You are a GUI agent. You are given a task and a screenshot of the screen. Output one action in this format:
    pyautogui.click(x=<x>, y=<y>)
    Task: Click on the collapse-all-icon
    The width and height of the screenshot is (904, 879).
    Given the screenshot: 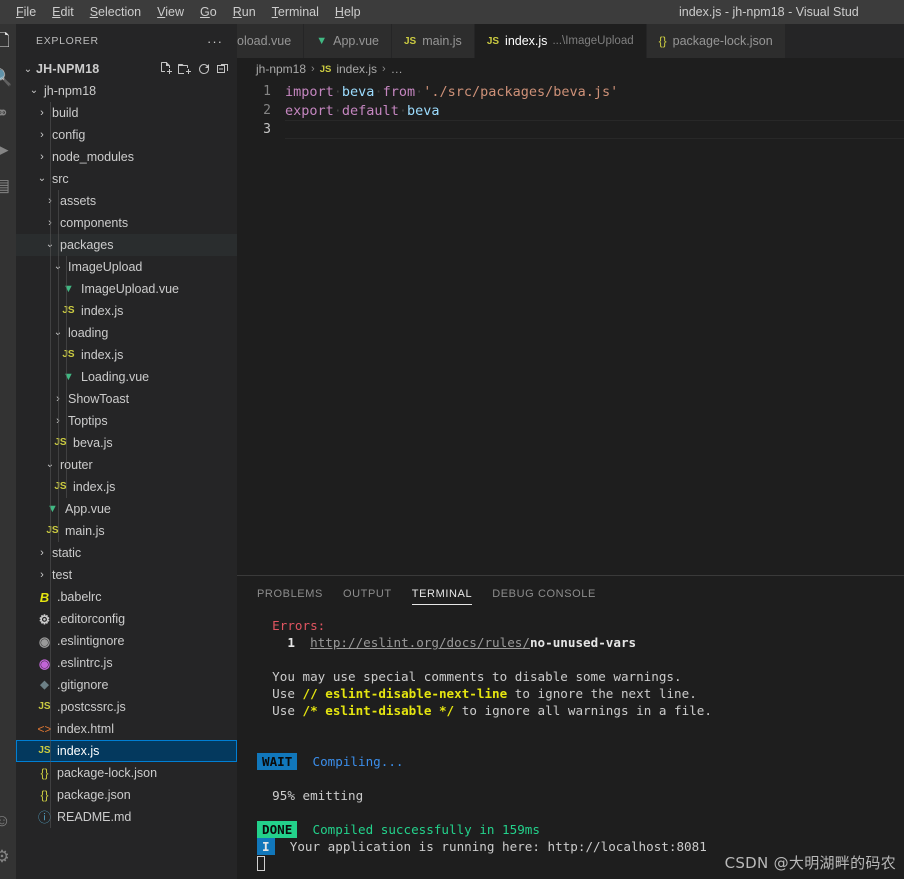 What is the action you would take?
    pyautogui.click(x=223, y=69)
    